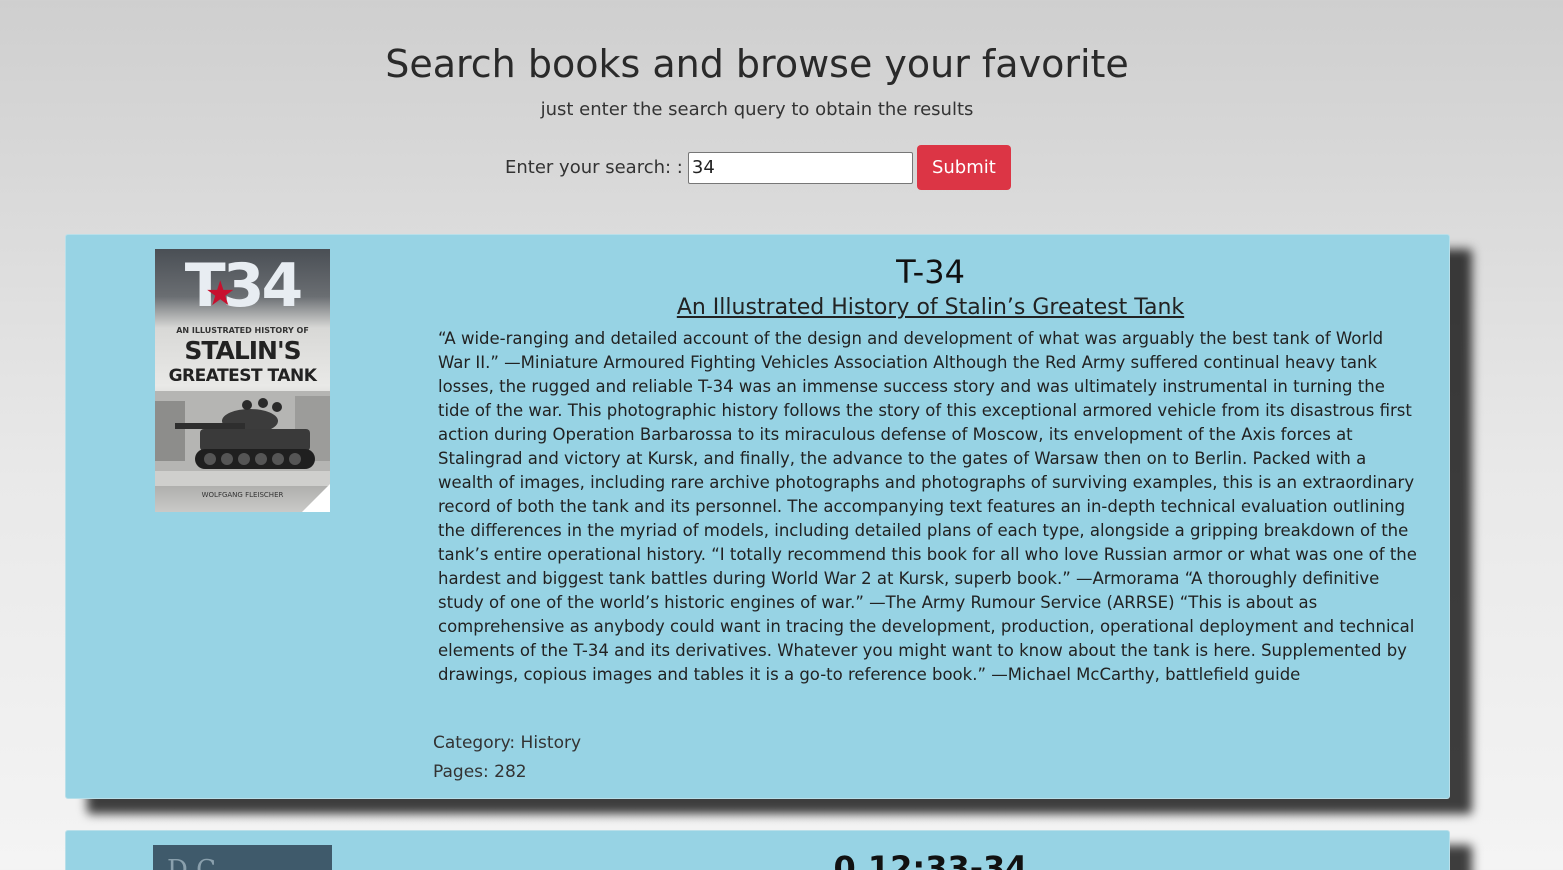  What do you see at coordinates (242, 350) in the screenshot?
I see `cover-line1: STALIN'S` at bounding box center [242, 350].